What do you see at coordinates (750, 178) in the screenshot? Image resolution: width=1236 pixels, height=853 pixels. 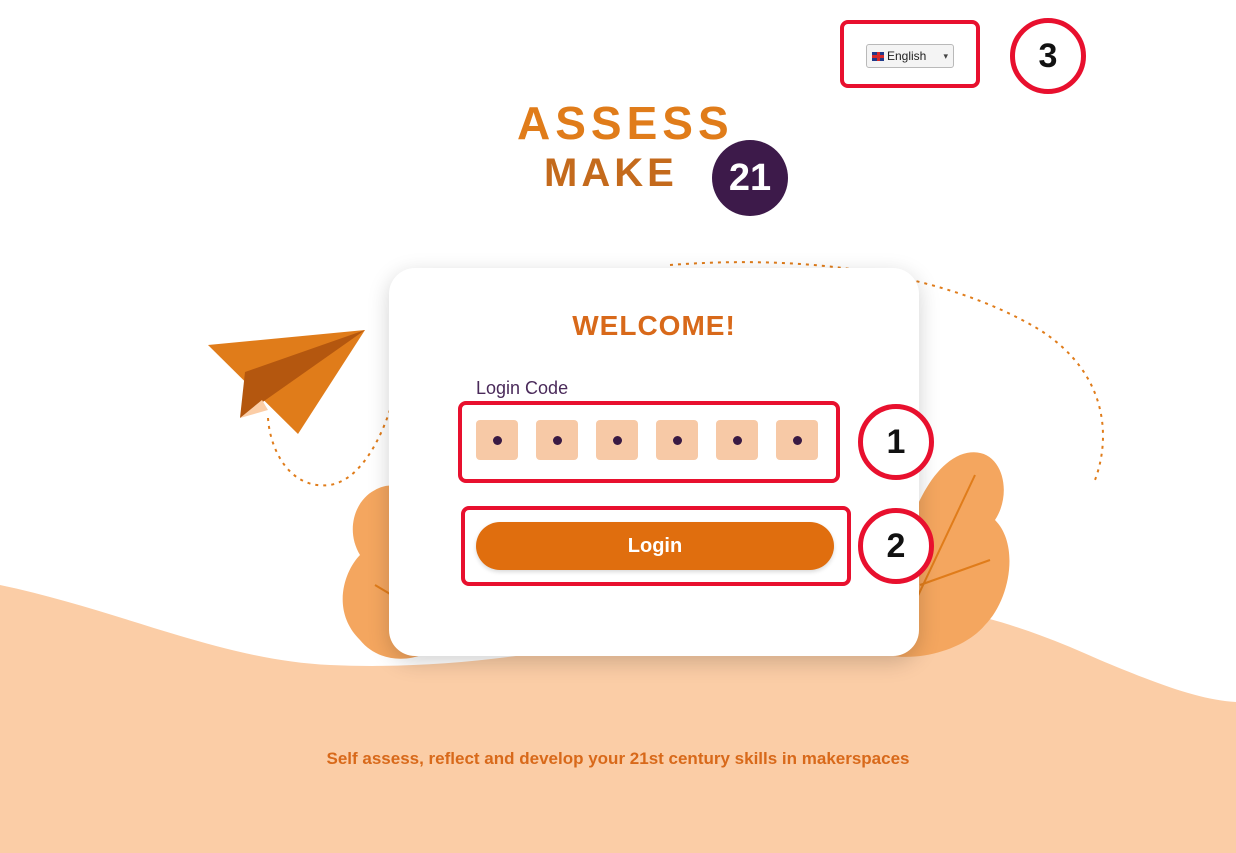 I see `logo-badge-21: 21` at bounding box center [750, 178].